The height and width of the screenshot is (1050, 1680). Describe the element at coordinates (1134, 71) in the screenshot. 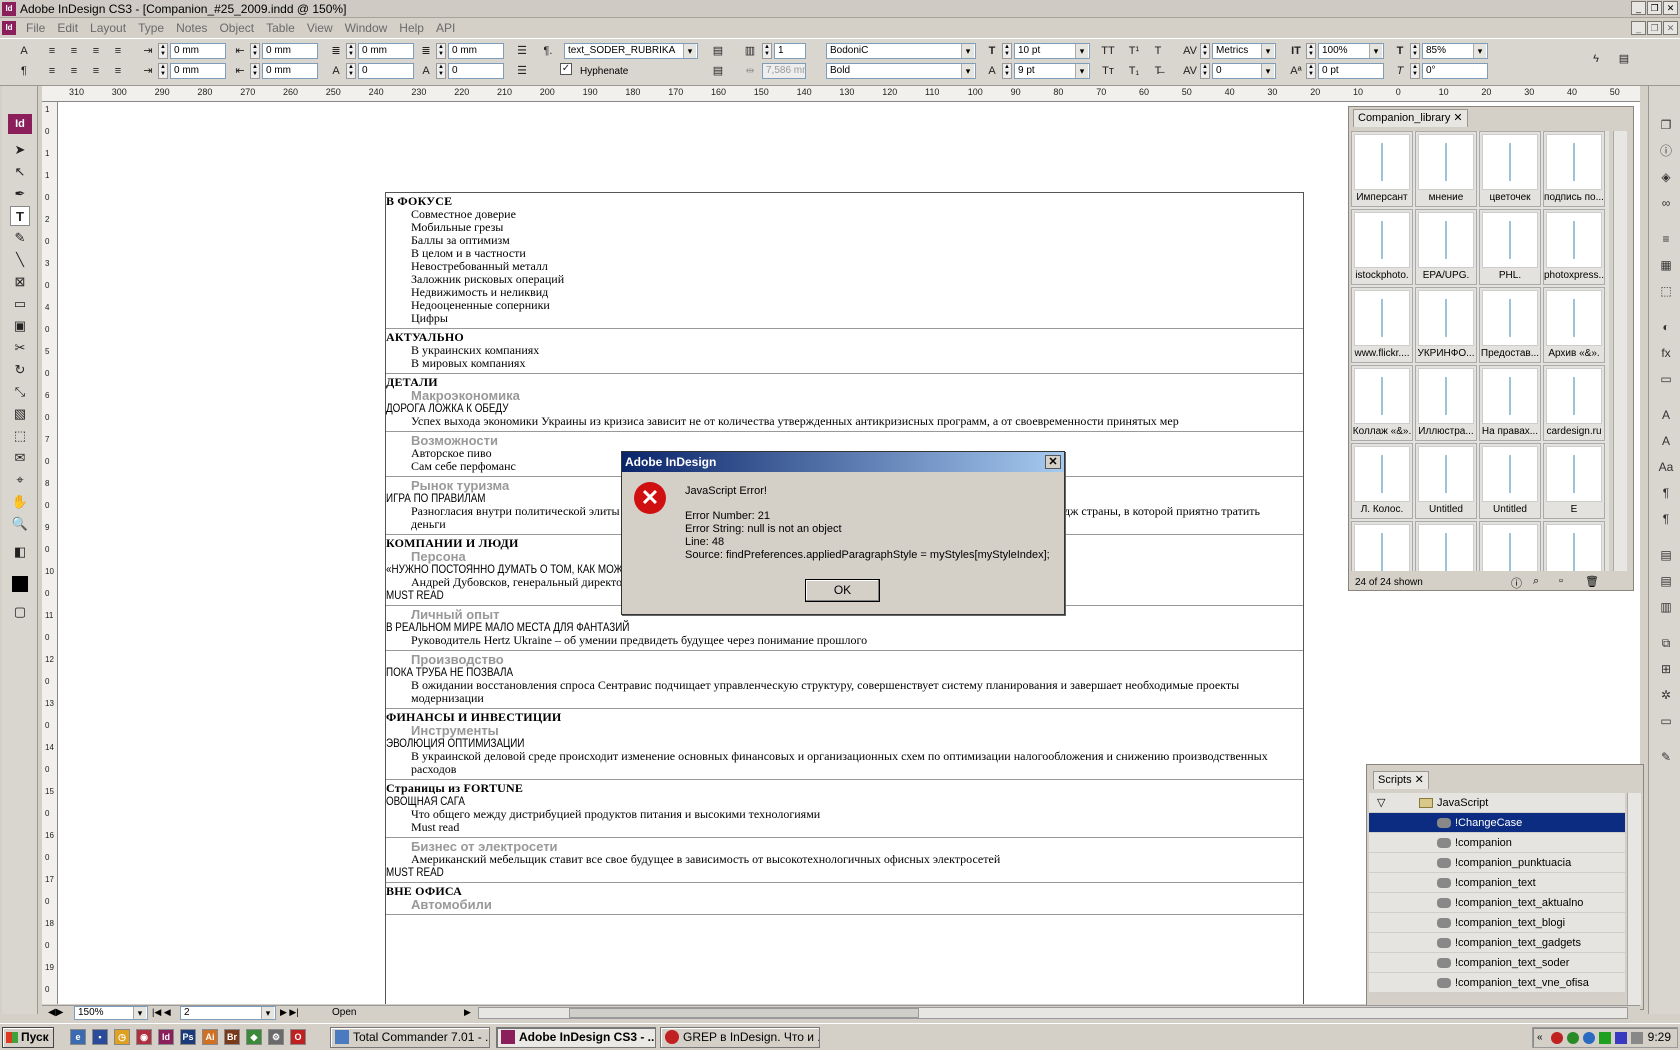

I see `subscript-icon: T₁` at that location.